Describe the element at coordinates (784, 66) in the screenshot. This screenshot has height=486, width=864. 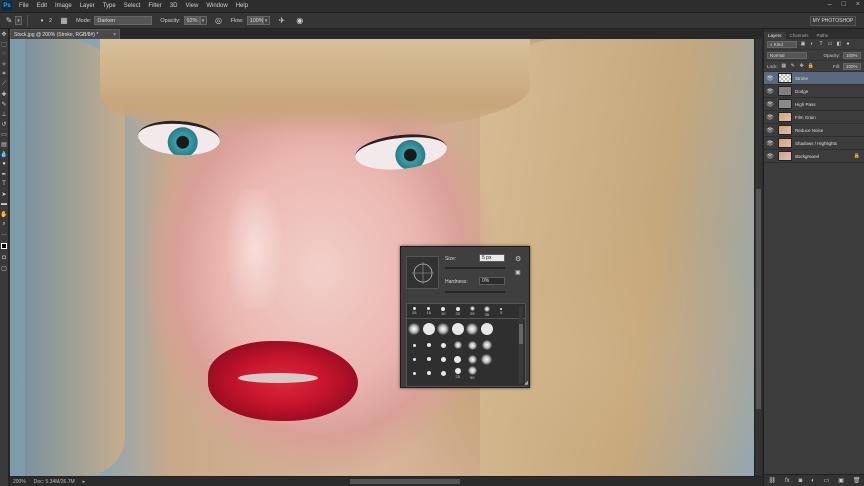
I see `lock-transparent-icon: ▦` at that location.